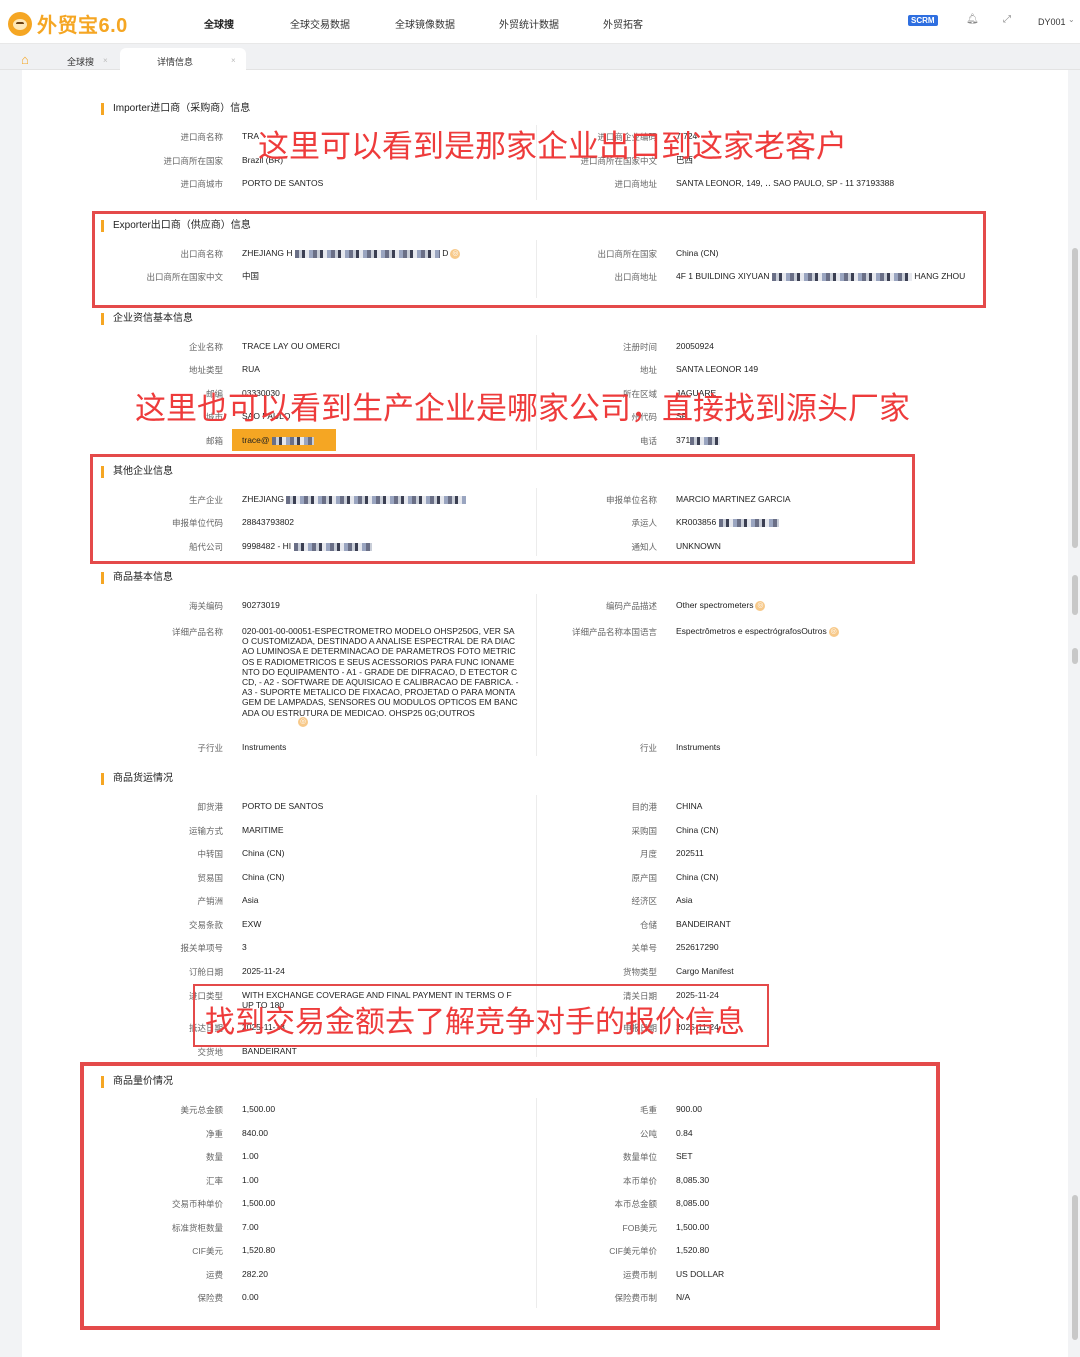 Image resolution: width=1080 pixels, height=1357 pixels. What do you see at coordinates (210, 854) in the screenshot?
I see `field-label: 中转国` at bounding box center [210, 854].